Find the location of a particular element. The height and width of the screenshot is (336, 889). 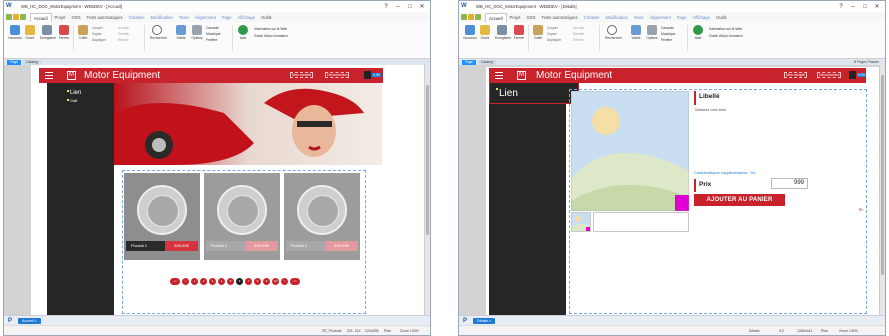

pager-page: 4 is located at coordinates (221, 281).